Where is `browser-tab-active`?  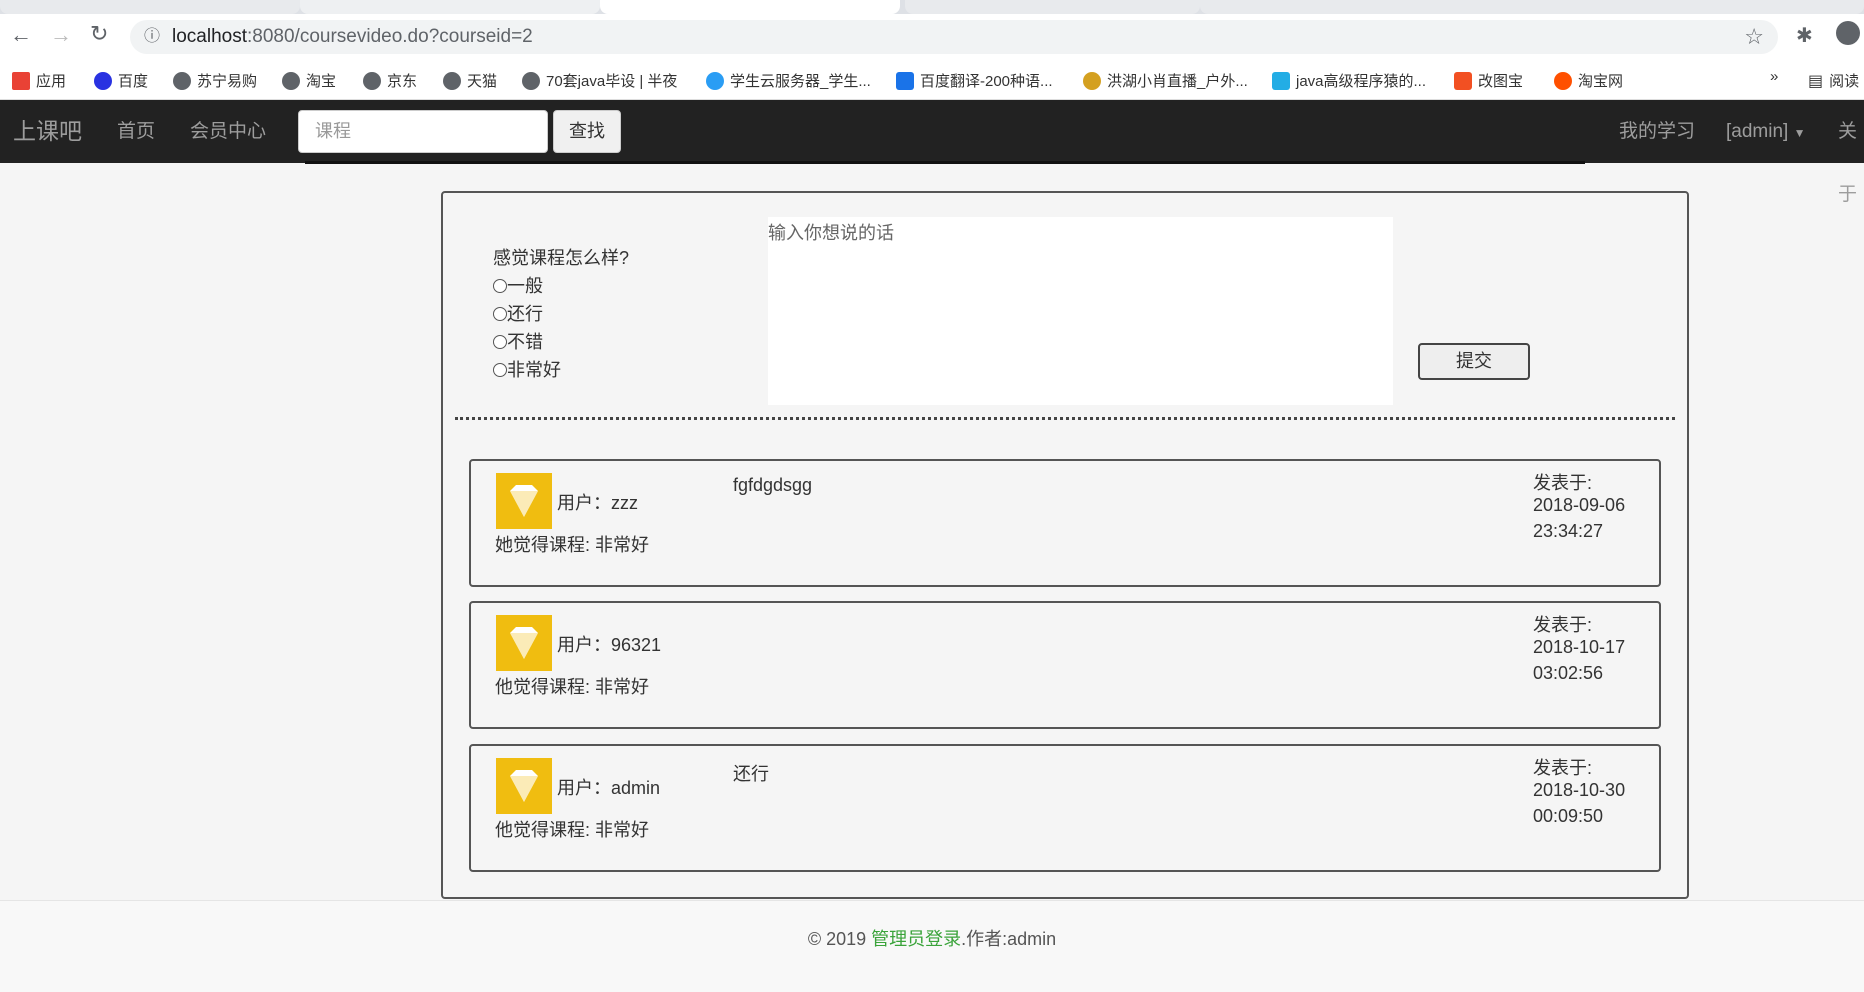
browser-tab-active is located at coordinates (750, 7).